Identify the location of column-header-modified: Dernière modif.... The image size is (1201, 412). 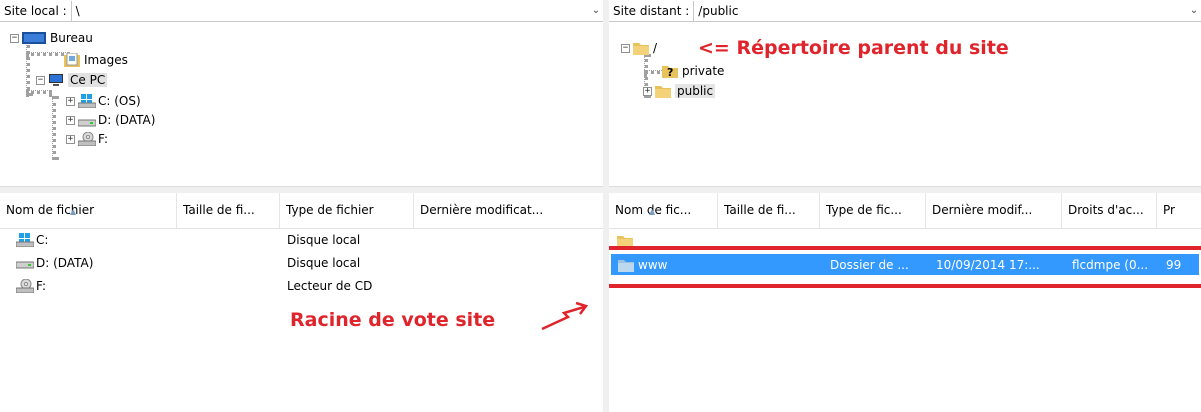
(994, 210).